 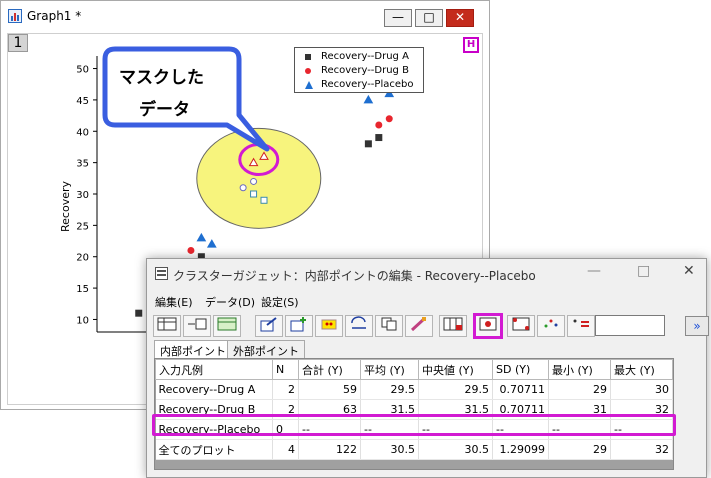 What do you see at coordinates (329, 326) in the screenshot?
I see `mask-data-button` at bounding box center [329, 326].